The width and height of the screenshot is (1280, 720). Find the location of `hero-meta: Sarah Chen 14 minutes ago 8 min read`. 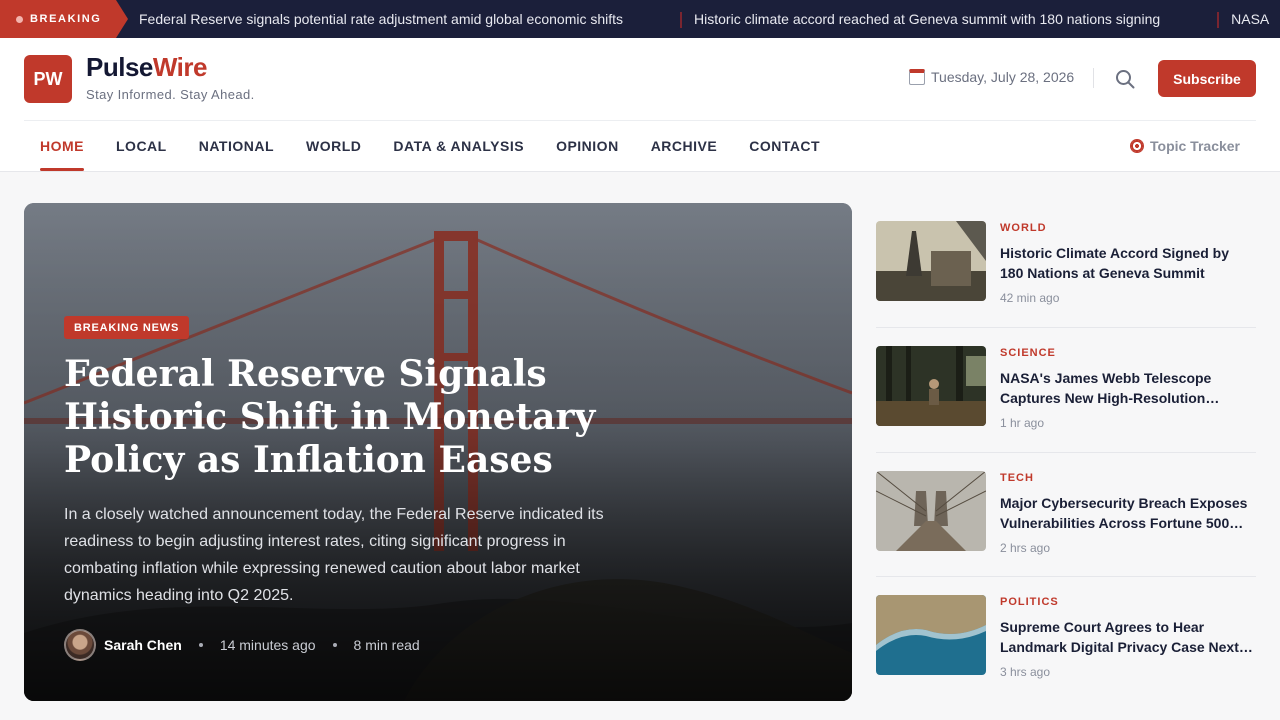

hero-meta: Sarah Chen 14 minutes ago 8 min read is located at coordinates (242, 645).